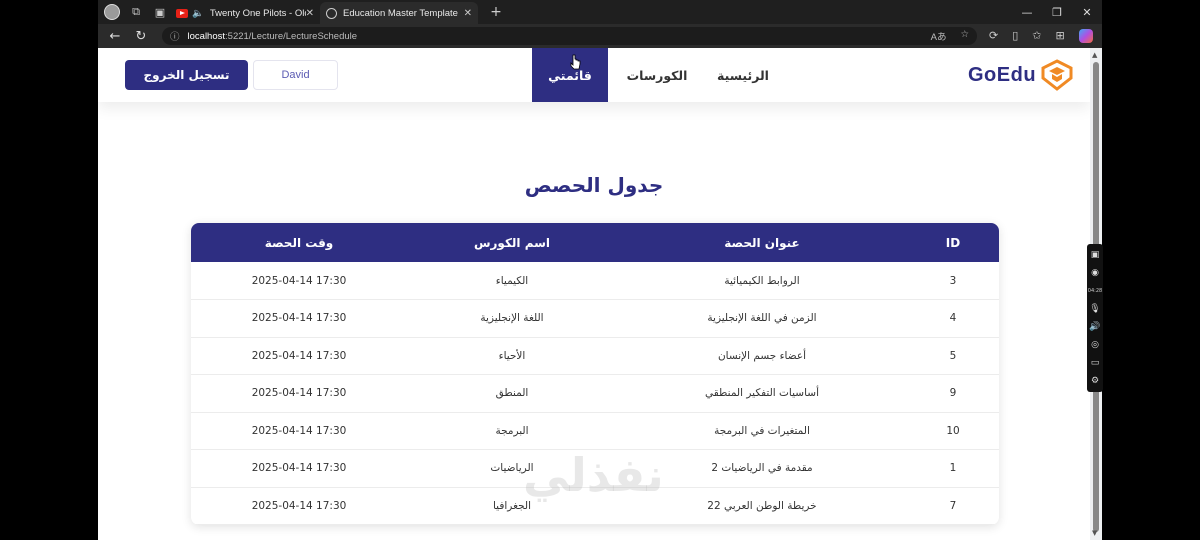  I want to click on volume-icon: 🔊, so click(1094, 327).